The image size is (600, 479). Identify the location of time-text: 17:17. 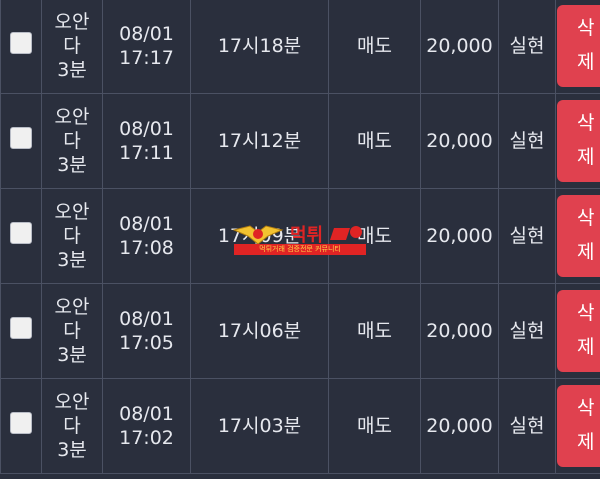
(146, 58).